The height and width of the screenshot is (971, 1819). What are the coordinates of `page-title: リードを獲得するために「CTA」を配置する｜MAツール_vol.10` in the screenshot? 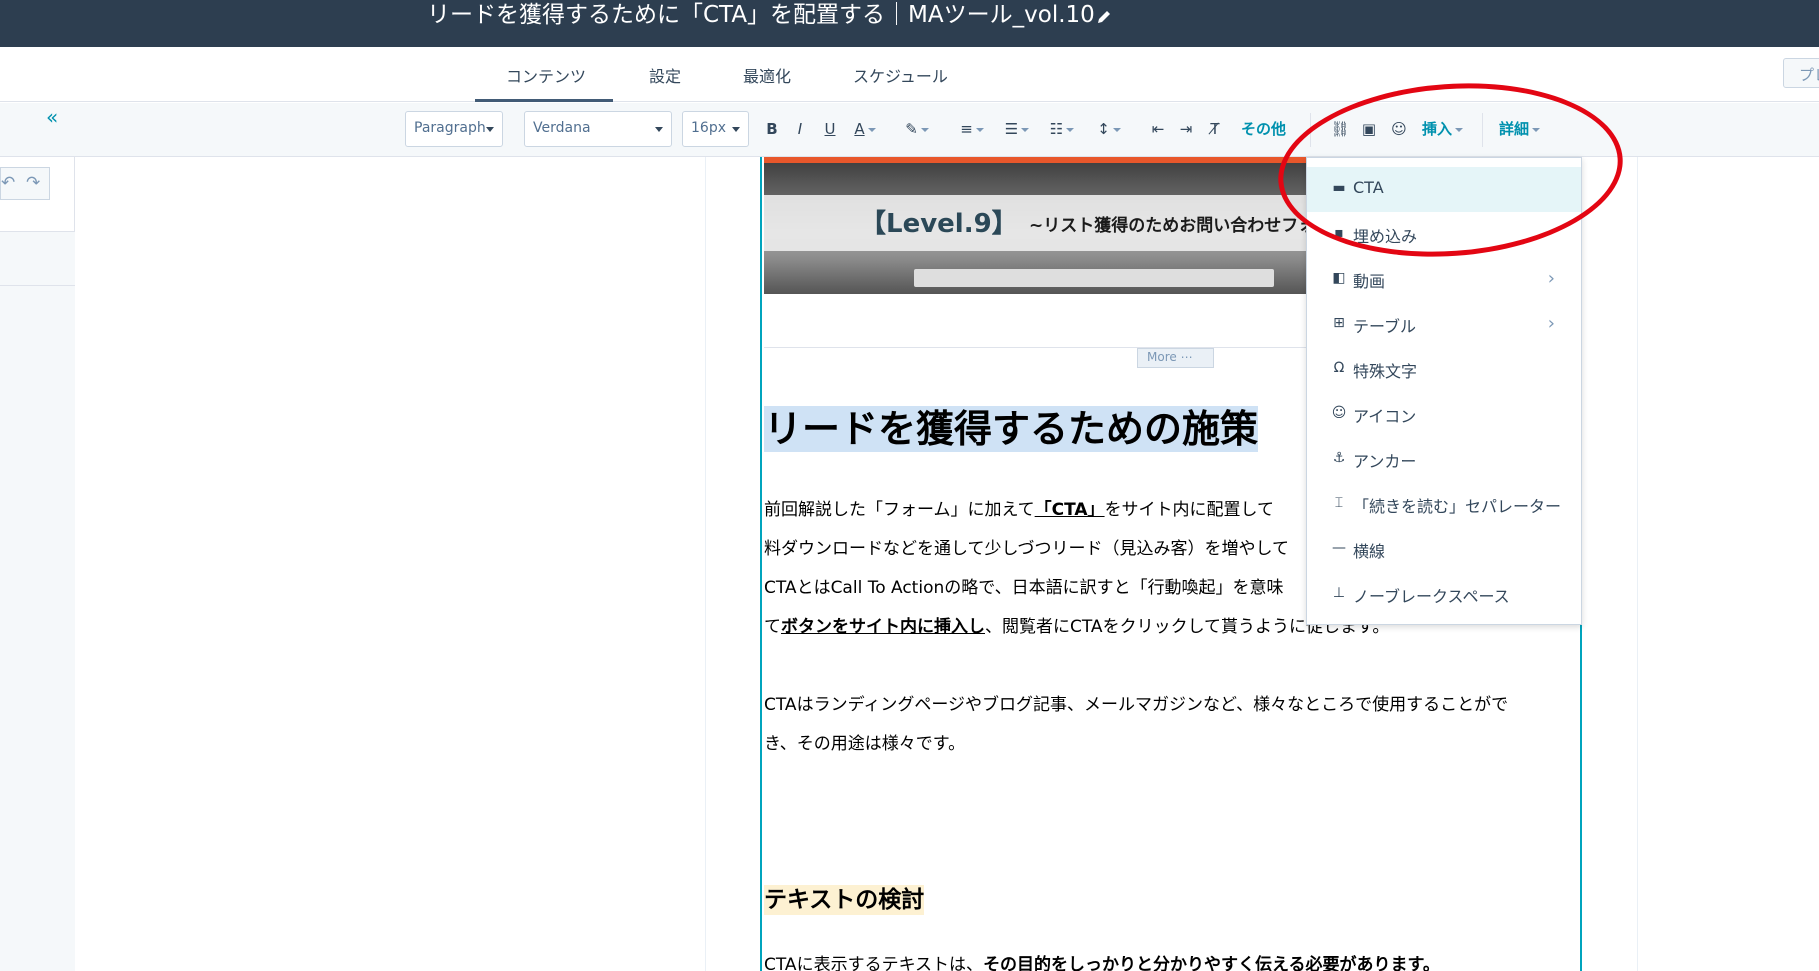 It's located at (761, 15).